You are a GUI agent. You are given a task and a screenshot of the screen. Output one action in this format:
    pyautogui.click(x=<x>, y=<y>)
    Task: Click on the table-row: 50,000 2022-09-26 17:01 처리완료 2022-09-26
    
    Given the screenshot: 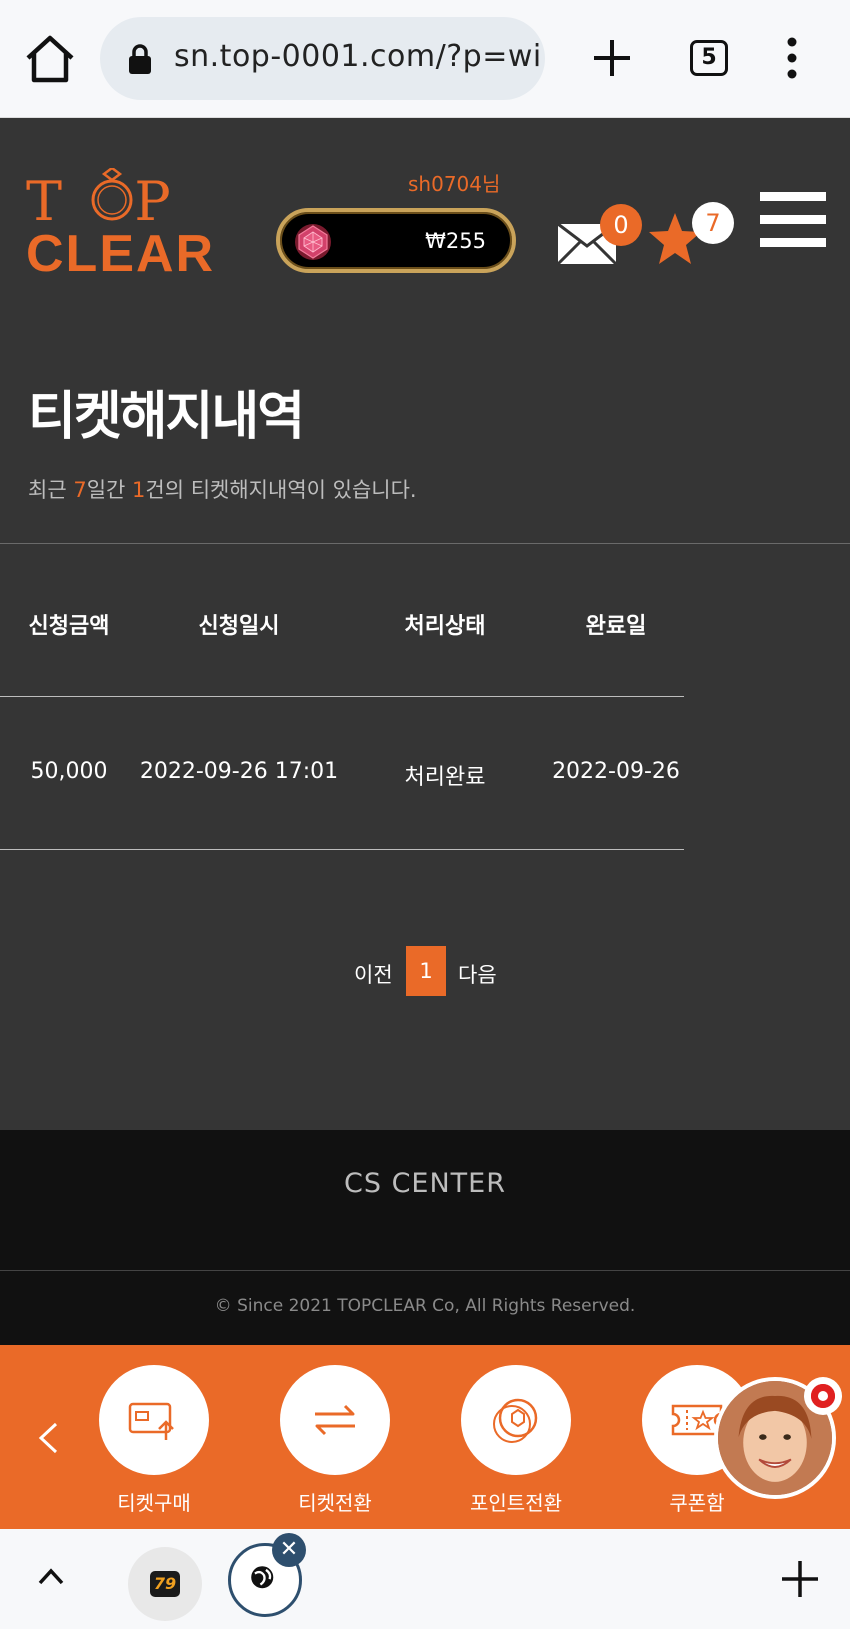 What is the action you would take?
    pyautogui.click(x=342, y=773)
    